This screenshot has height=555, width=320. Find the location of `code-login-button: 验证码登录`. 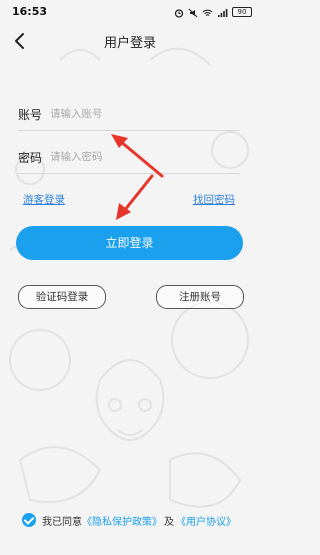

code-login-button: 验证码登录 is located at coordinates (62, 297).